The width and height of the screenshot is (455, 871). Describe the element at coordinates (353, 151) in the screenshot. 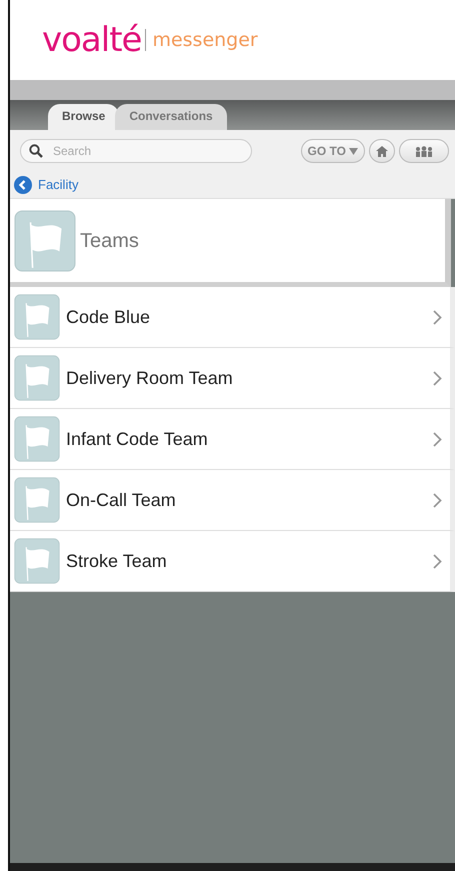

I see `caret-icon` at that location.